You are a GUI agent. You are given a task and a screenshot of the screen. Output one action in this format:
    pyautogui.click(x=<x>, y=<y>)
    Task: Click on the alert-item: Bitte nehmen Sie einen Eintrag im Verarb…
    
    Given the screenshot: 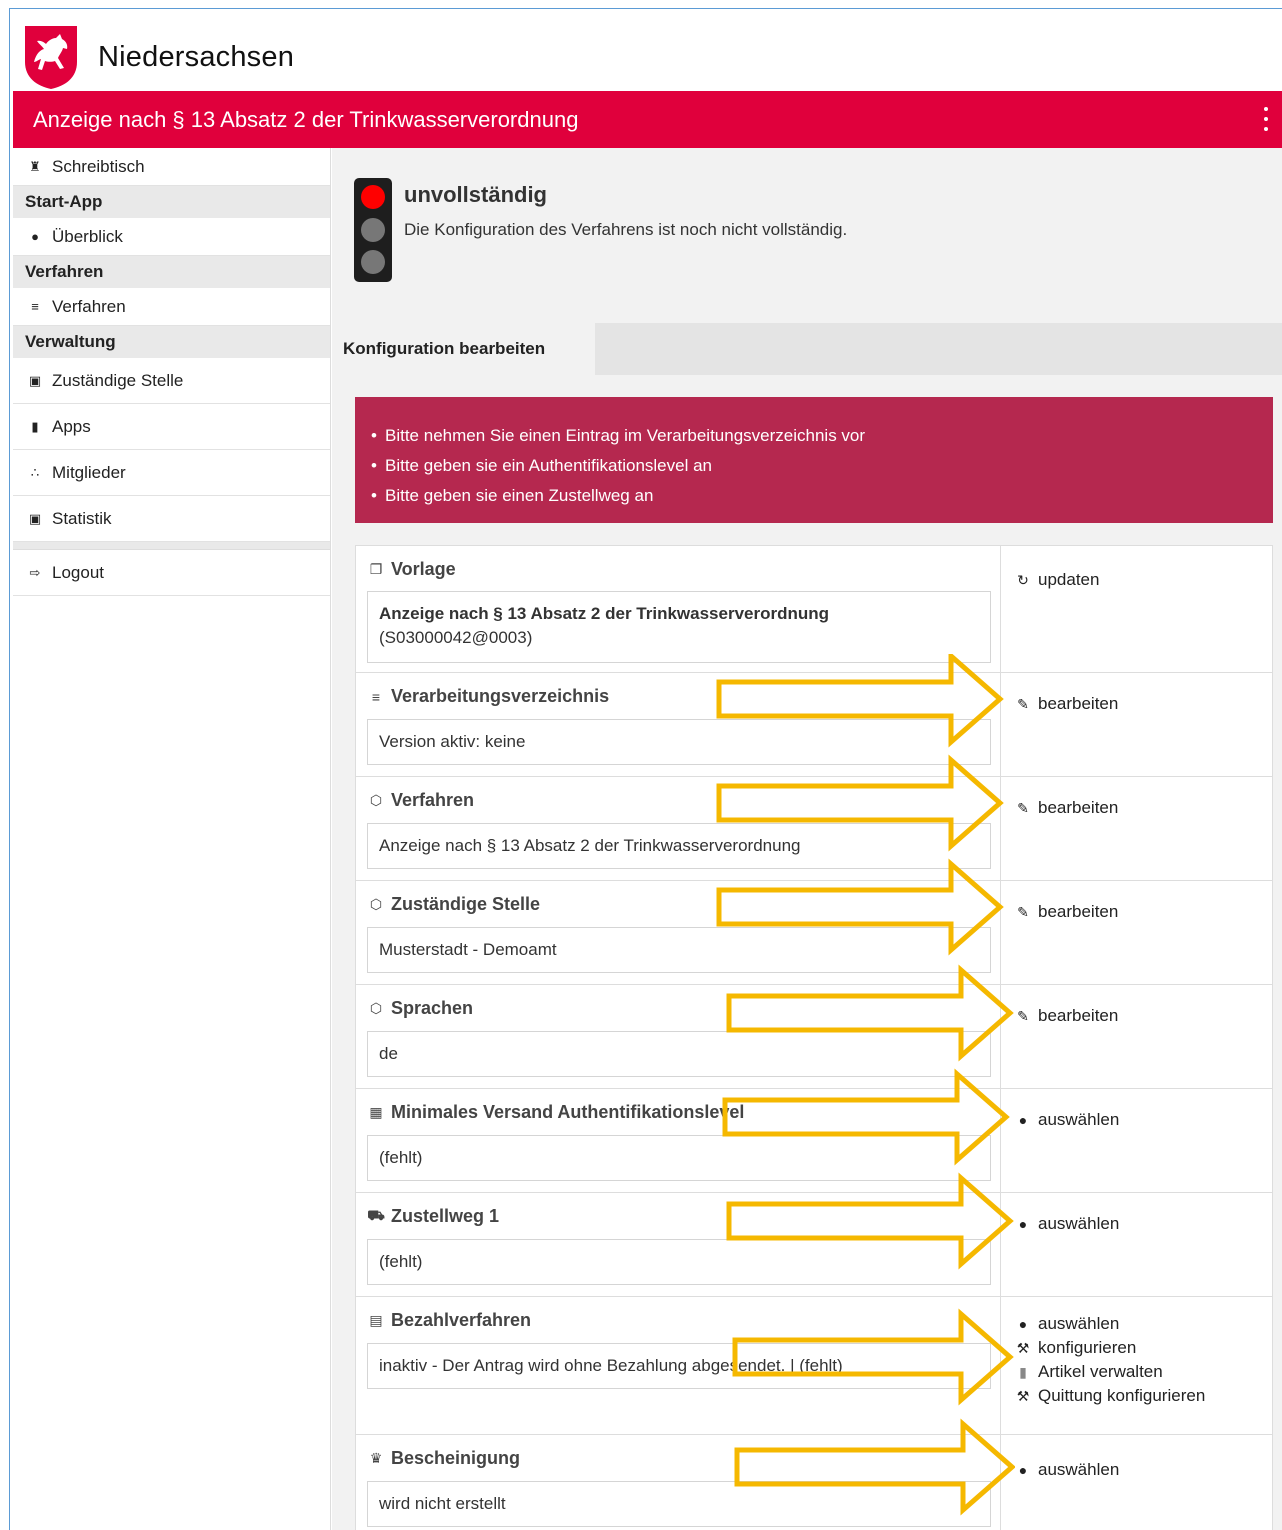 What is the action you would take?
    pyautogui.click(x=822, y=436)
    